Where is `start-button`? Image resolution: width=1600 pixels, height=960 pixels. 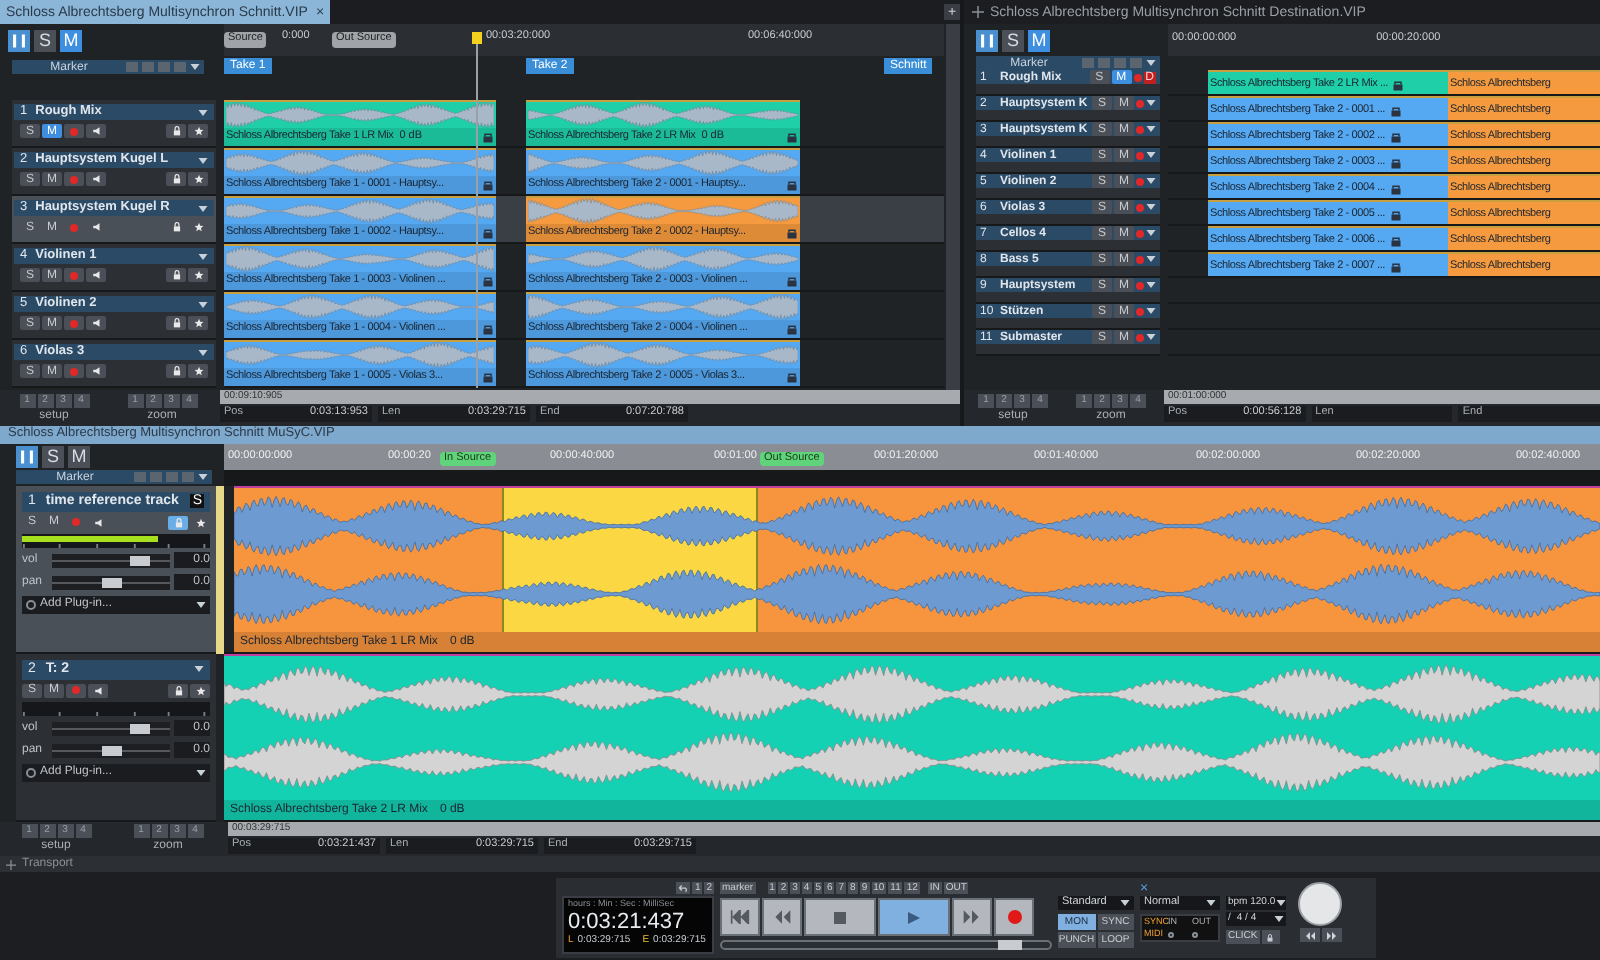 start-button is located at coordinates (740, 917).